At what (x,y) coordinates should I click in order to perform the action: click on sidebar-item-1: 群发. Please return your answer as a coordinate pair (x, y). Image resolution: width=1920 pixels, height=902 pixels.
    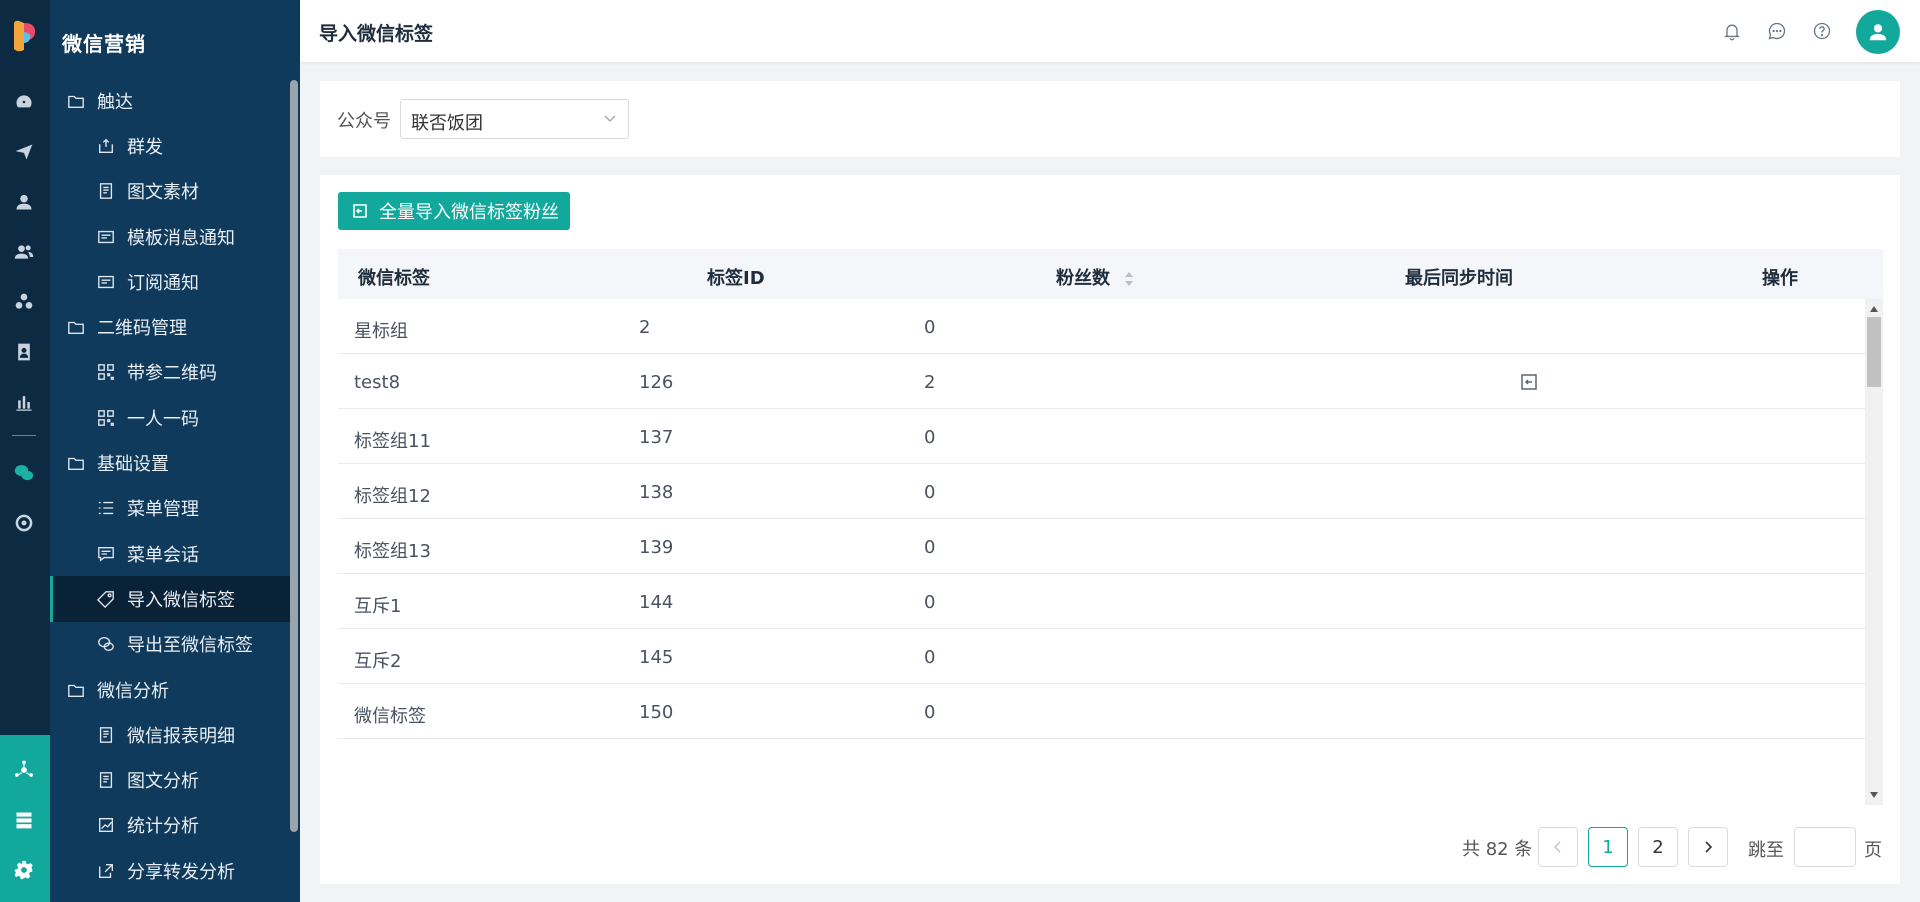
    Looking at the image, I should click on (175, 145).